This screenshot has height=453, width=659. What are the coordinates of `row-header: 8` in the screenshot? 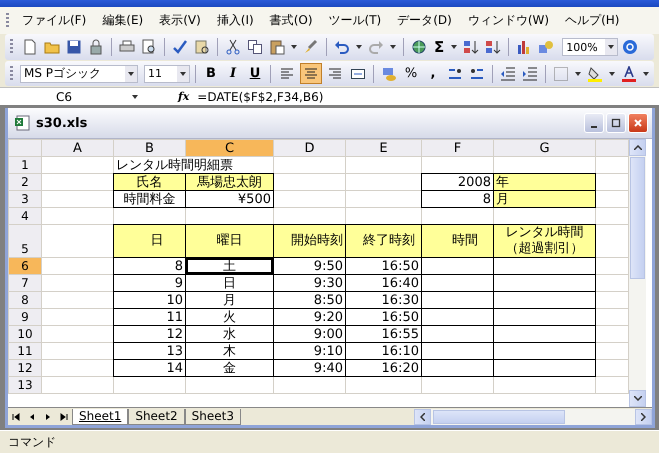 It's located at (25, 300).